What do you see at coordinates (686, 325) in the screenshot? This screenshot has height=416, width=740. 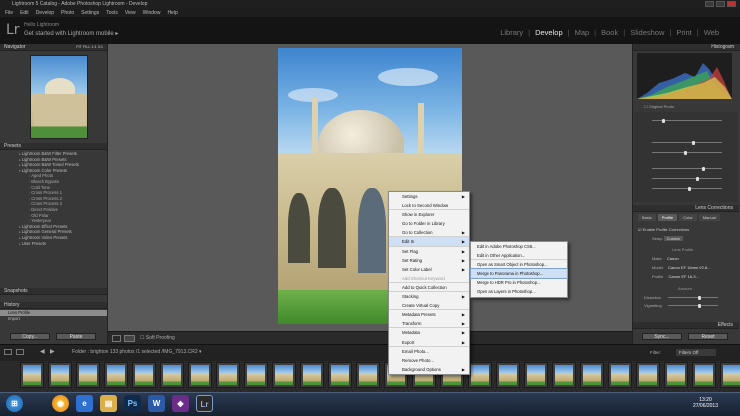 I see `effects-header: Effects` at bounding box center [686, 325].